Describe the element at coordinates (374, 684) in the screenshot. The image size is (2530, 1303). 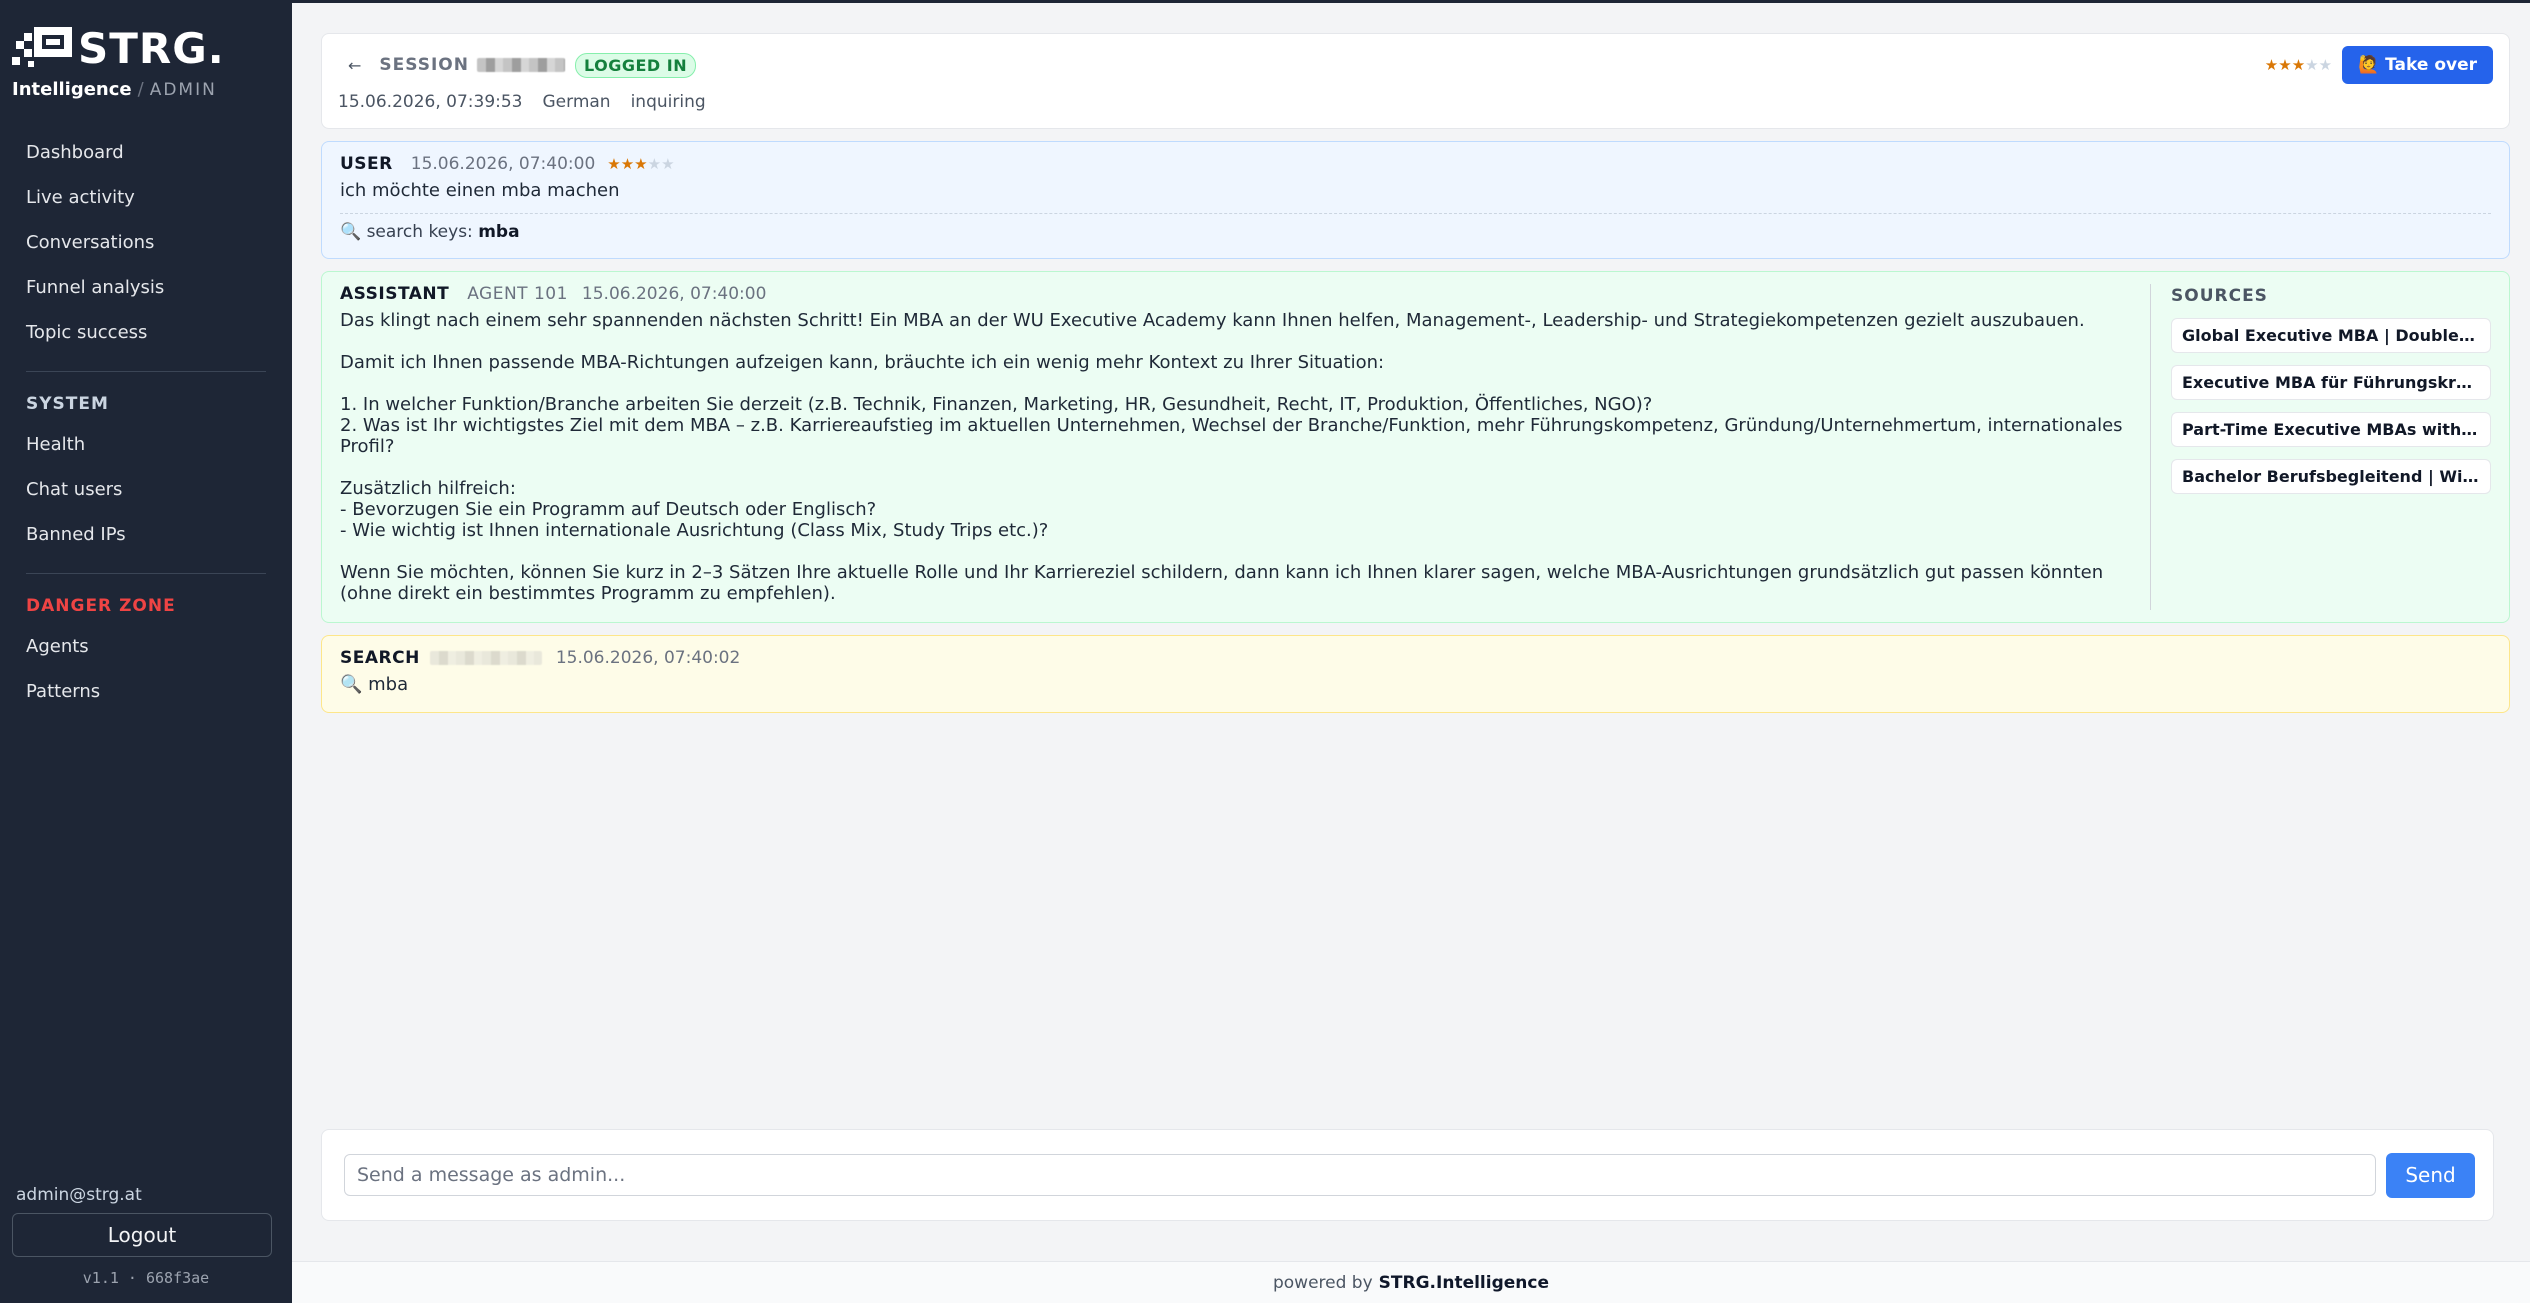
I see `search-query: 🔍 mba` at that location.